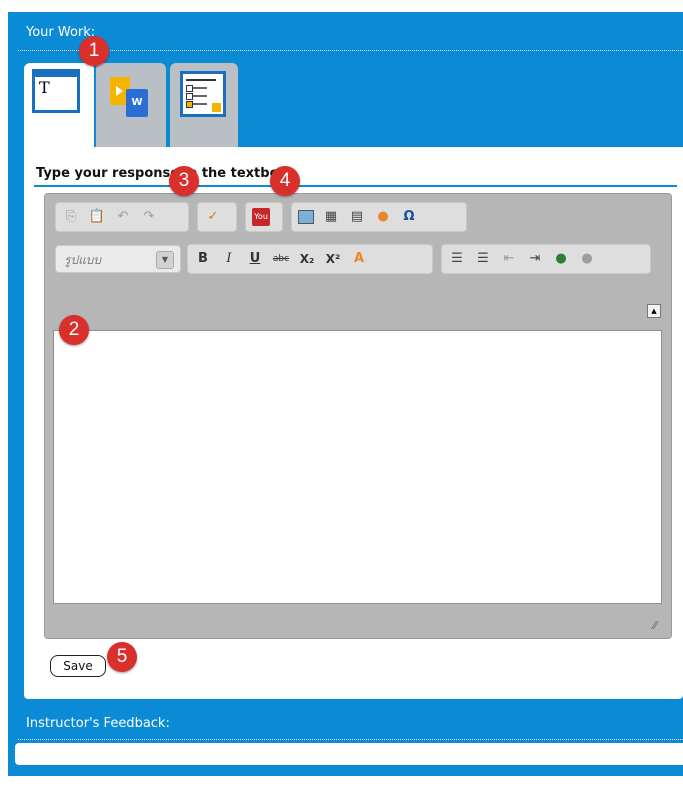 The image size is (683, 788). I want to click on unlink-icon: ●, so click(587, 259).